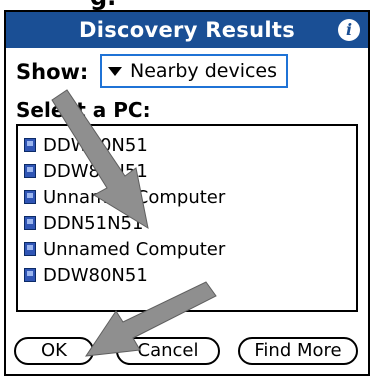 The width and height of the screenshot is (374, 376). What do you see at coordinates (170, 4) in the screenshot?
I see `page-clipped-text: g.` at bounding box center [170, 4].